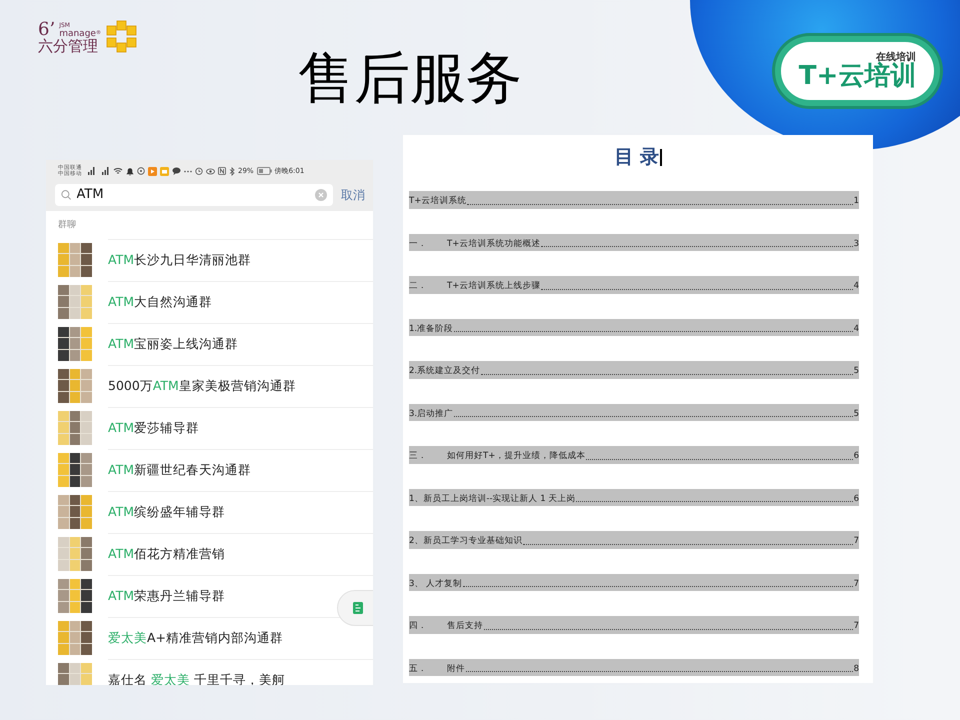  I want to click on toc-title: 附件, so click(456, 668).